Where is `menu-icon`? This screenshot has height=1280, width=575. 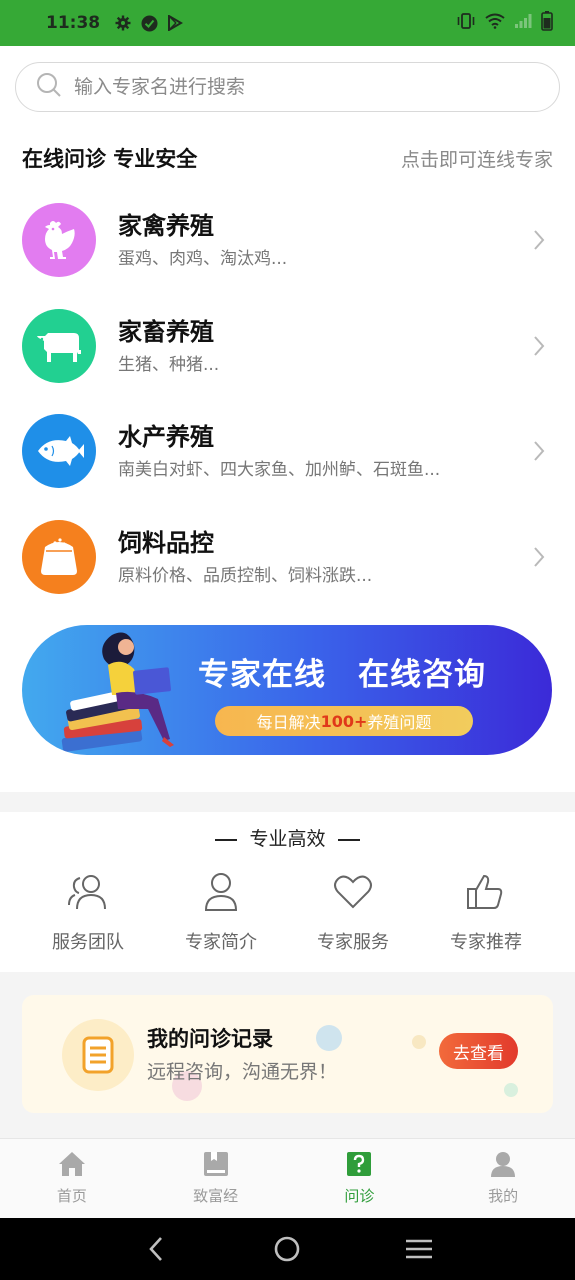
menu-icon is located at coordinates (419, 1249).